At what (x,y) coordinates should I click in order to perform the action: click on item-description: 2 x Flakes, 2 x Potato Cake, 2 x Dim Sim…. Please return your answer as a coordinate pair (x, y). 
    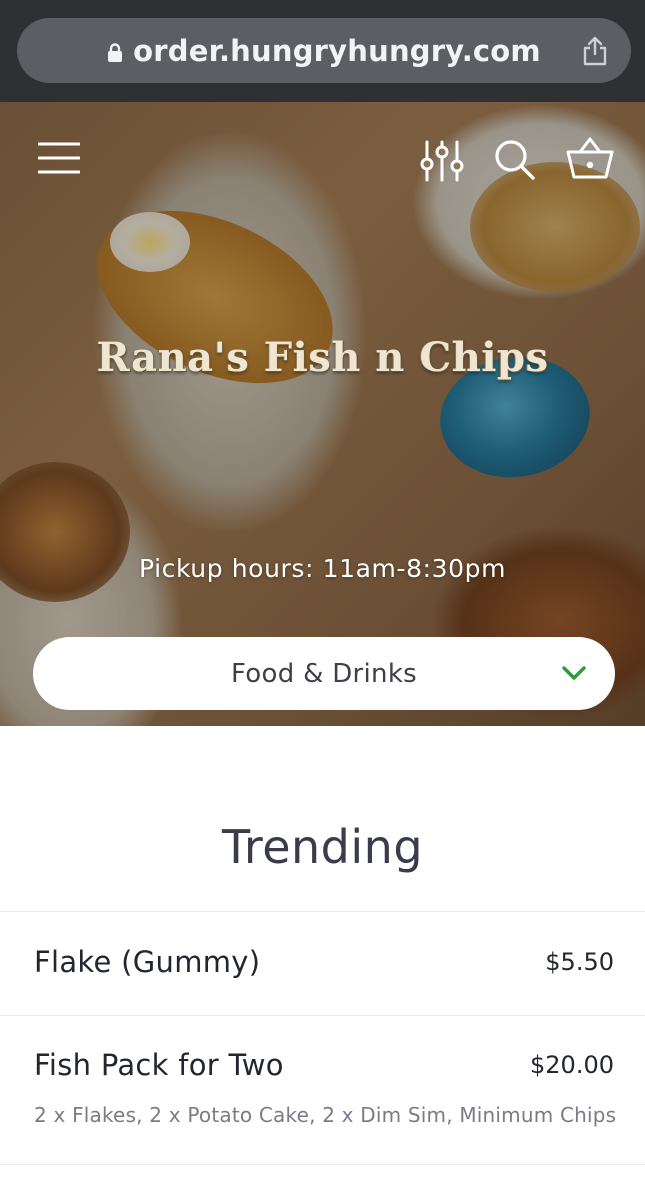
    Looking at the image, I should click on (325, 1115).